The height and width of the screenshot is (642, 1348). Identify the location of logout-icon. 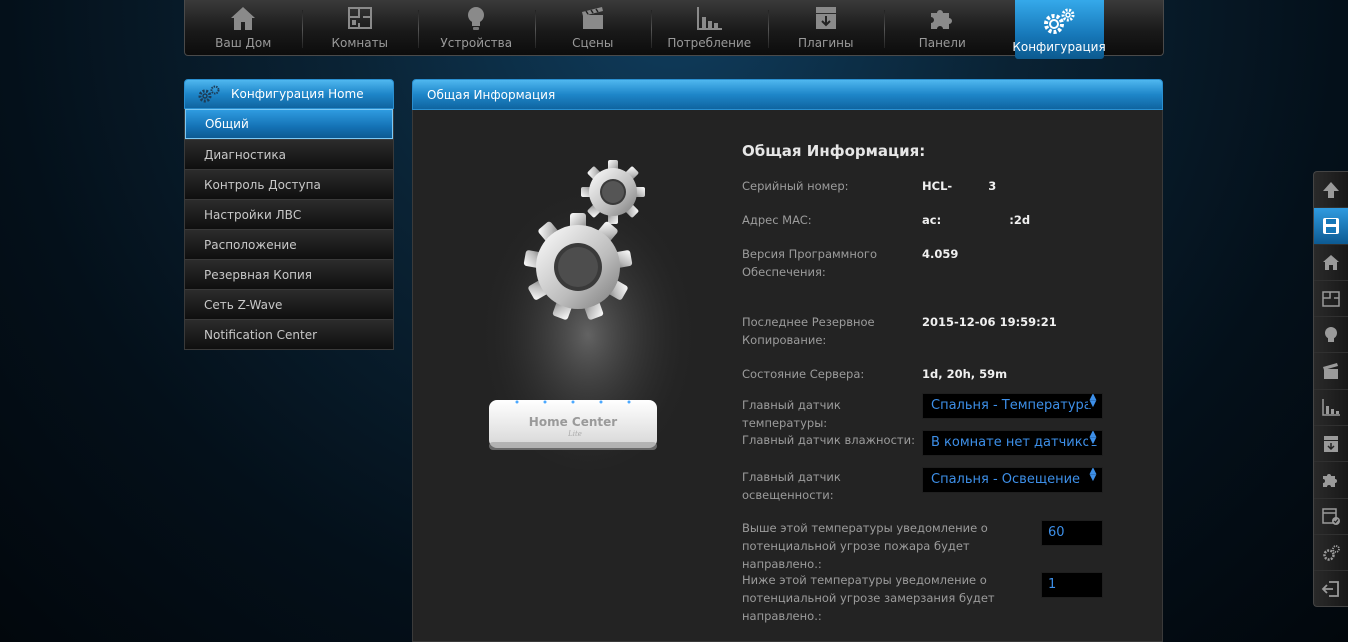
(1330, 589).